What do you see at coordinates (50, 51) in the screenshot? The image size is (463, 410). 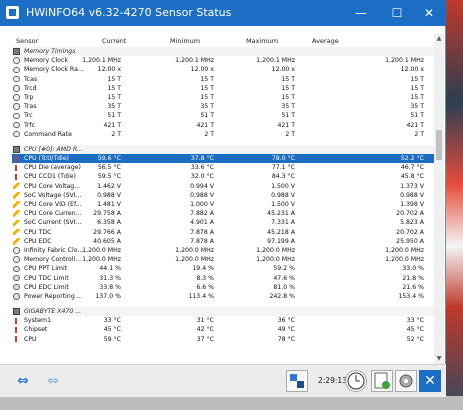 I see `sensor-name: Memory Timings` at bounding box center [50, 51].